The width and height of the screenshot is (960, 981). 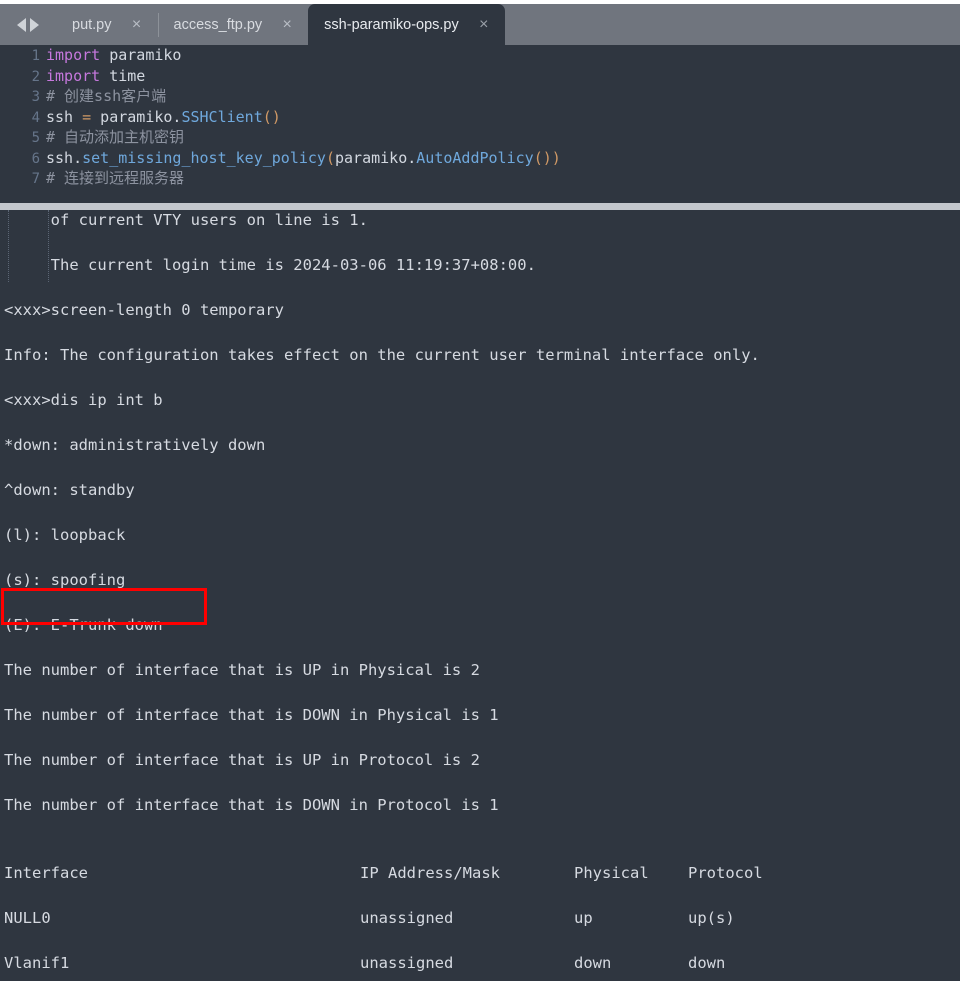 What do you see at coordinates (35, 138) in the screenshot?
I see `line-number: 5` at bounding box center [35, 138].